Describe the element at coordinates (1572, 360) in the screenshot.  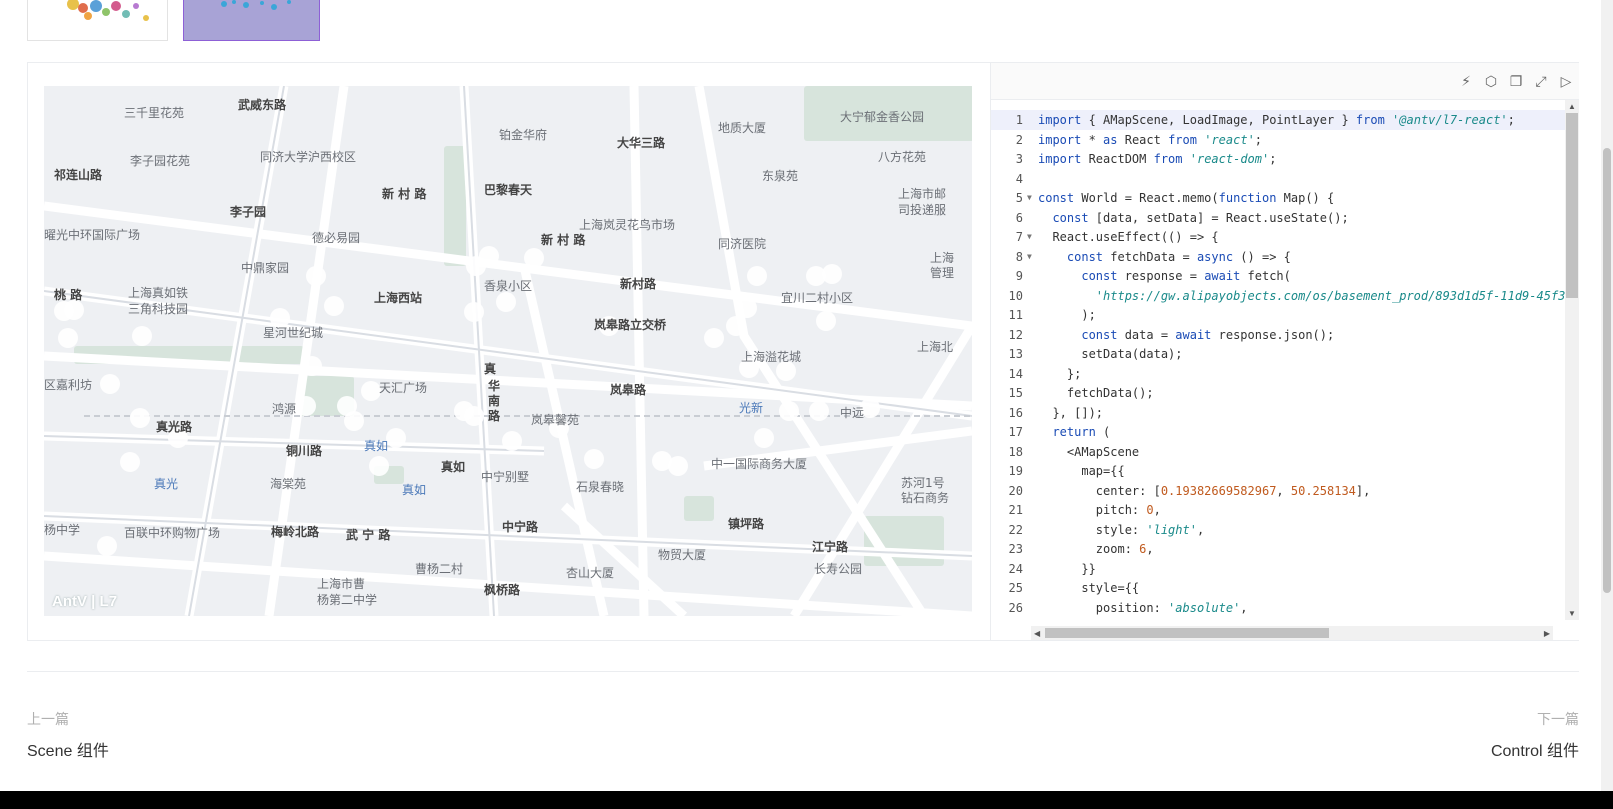
I see `editor-vertical-scrollbar: ▲ ▼` at that location.